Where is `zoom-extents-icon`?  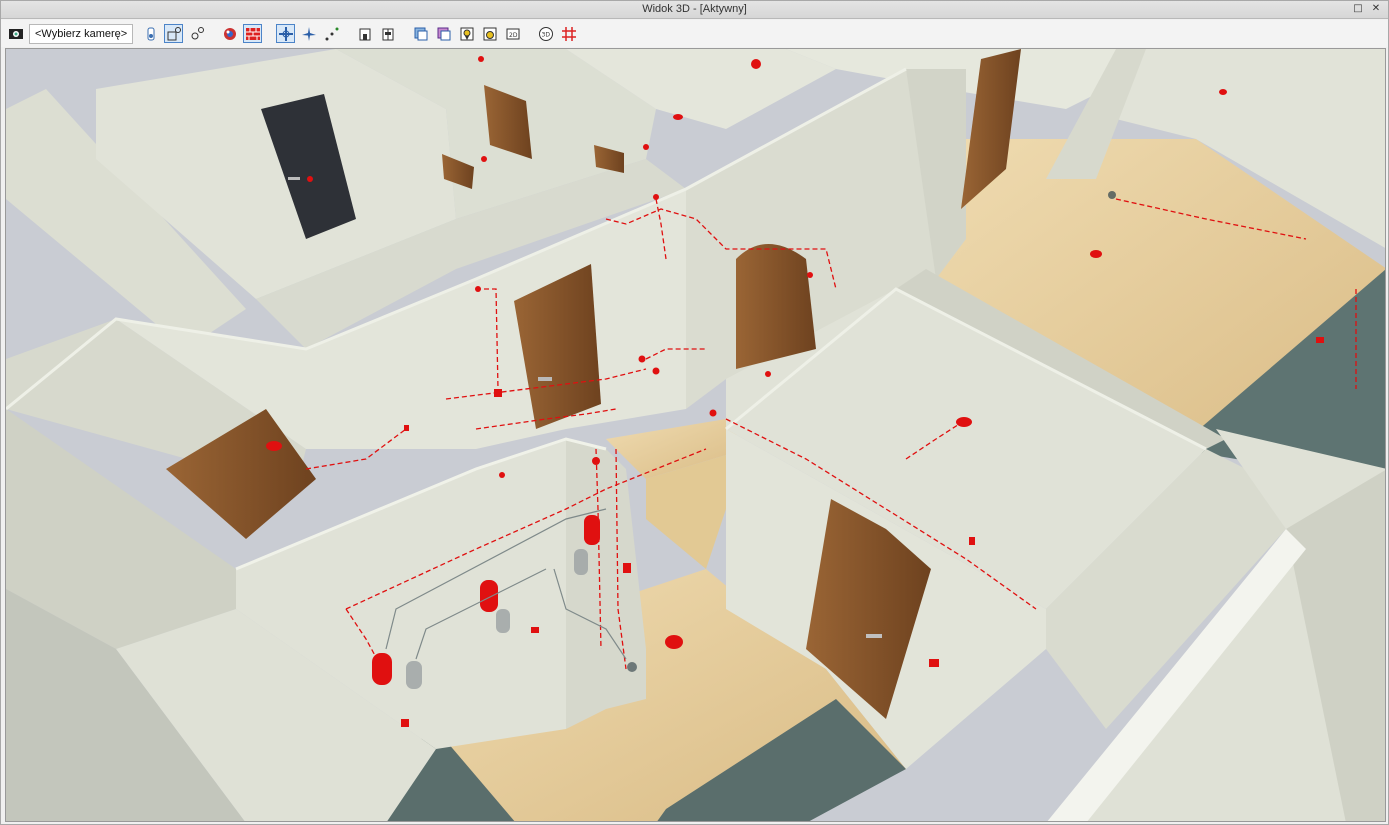 zoom-extents-icon is located at coordinates (196, 33).